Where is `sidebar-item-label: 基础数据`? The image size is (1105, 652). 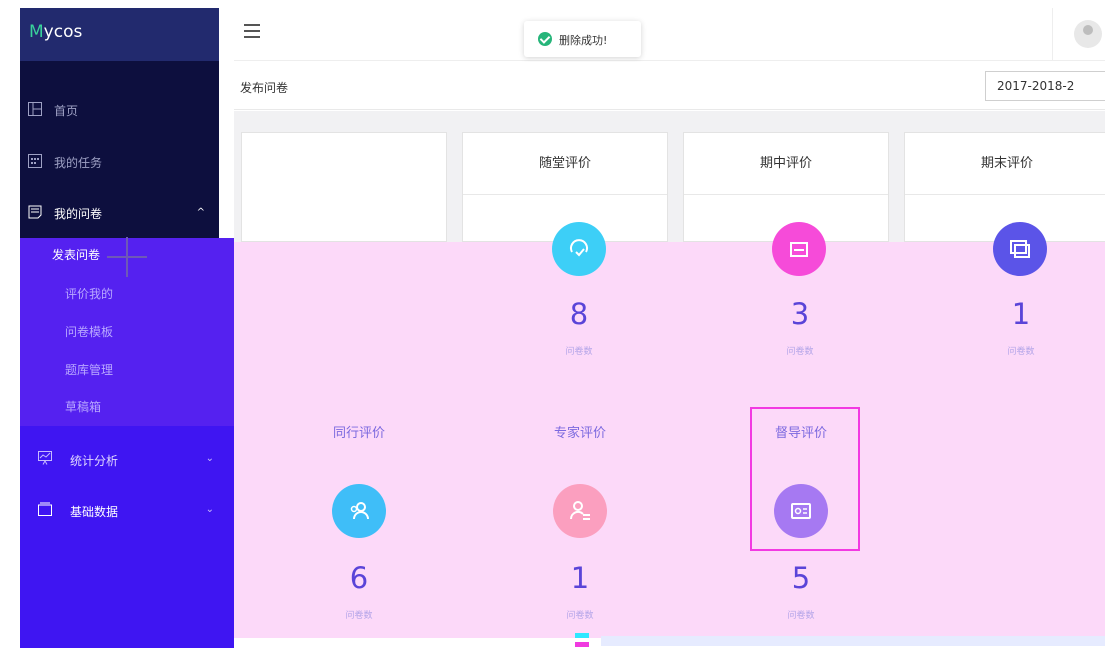
sidebar-item-label: 基础数据 is located at coordinates (94, 512).